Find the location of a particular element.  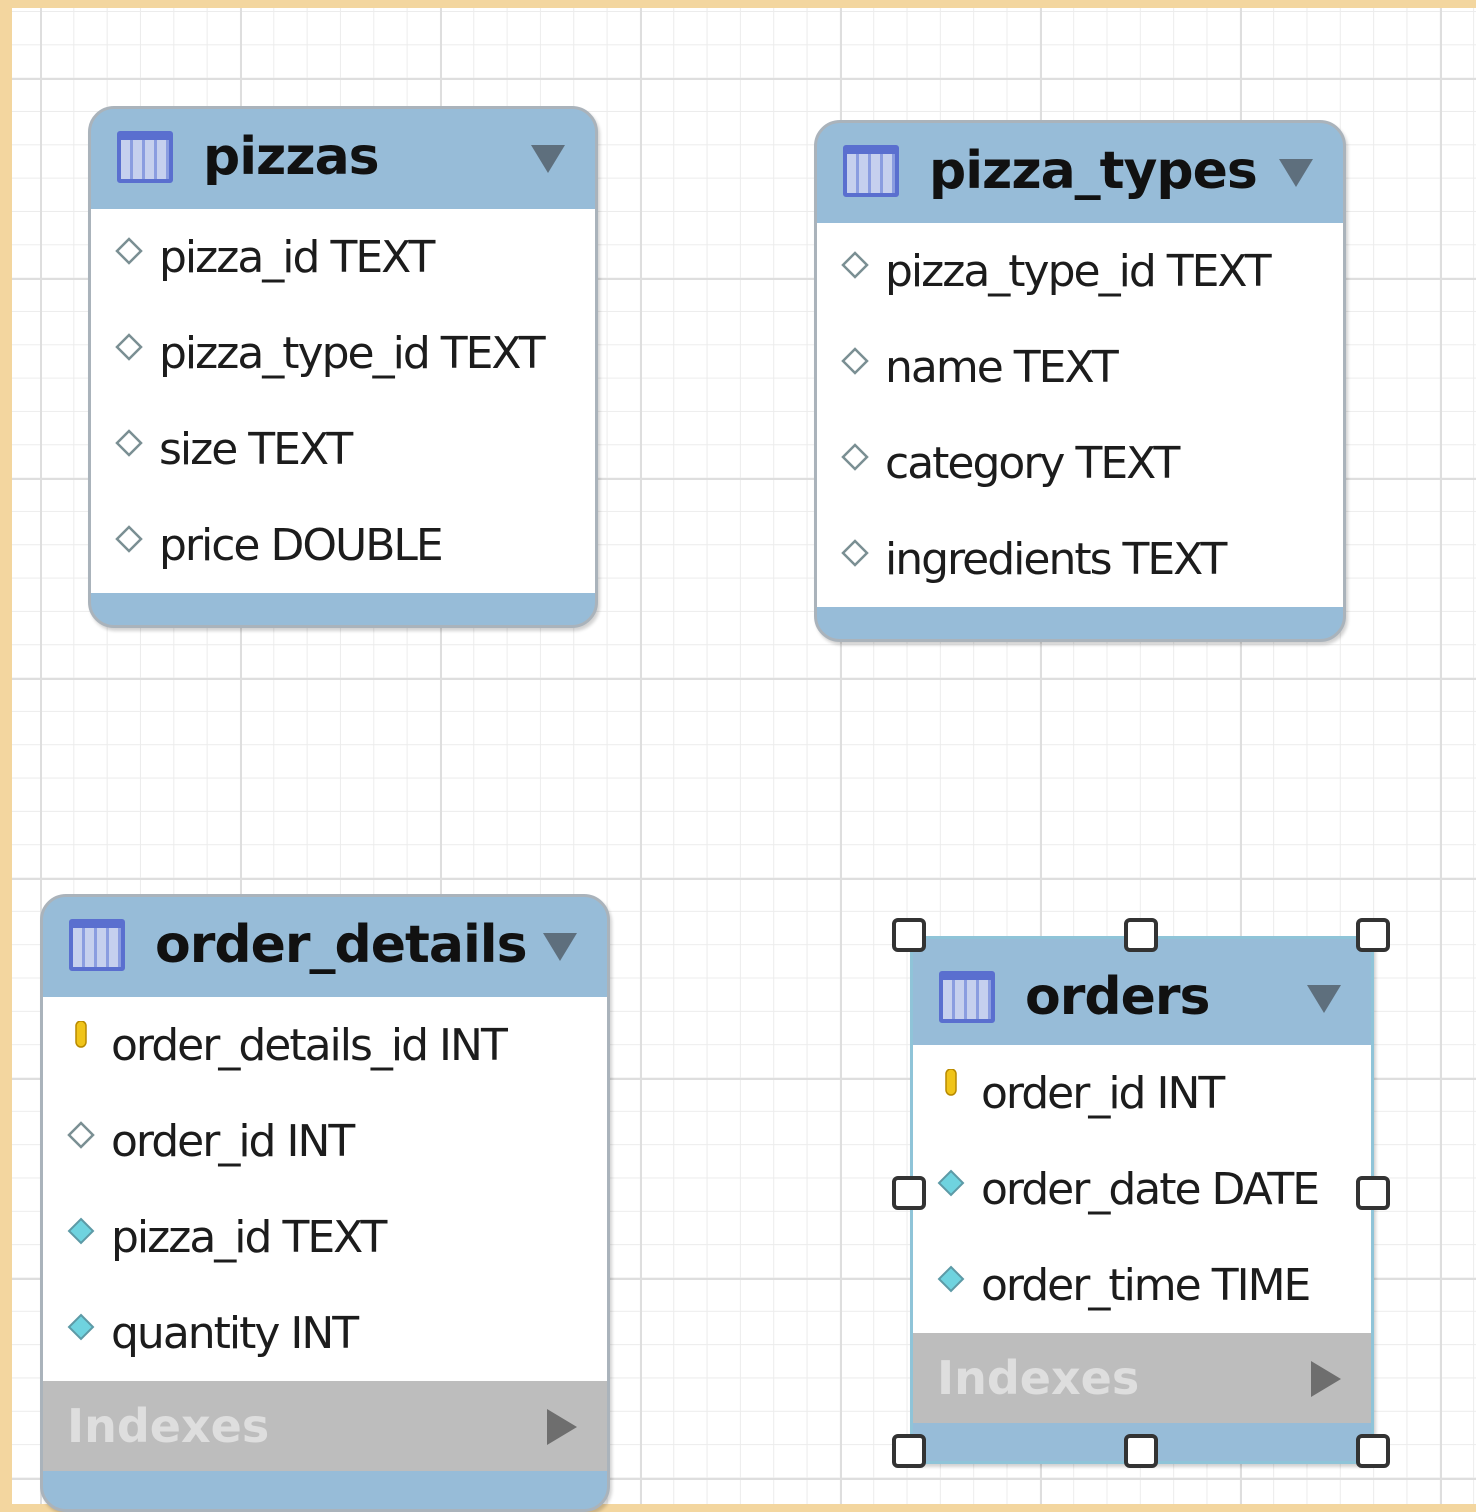

resize-handle-right is located at coordinates (1373, 1193).